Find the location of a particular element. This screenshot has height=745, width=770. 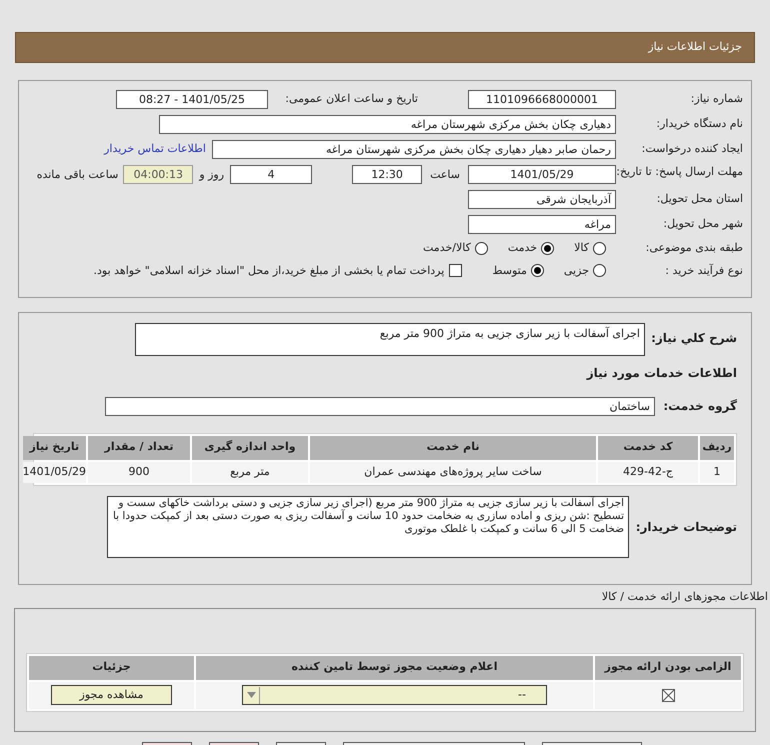

column-header: تعداد / مقدار is located at coordinates (139, 448).